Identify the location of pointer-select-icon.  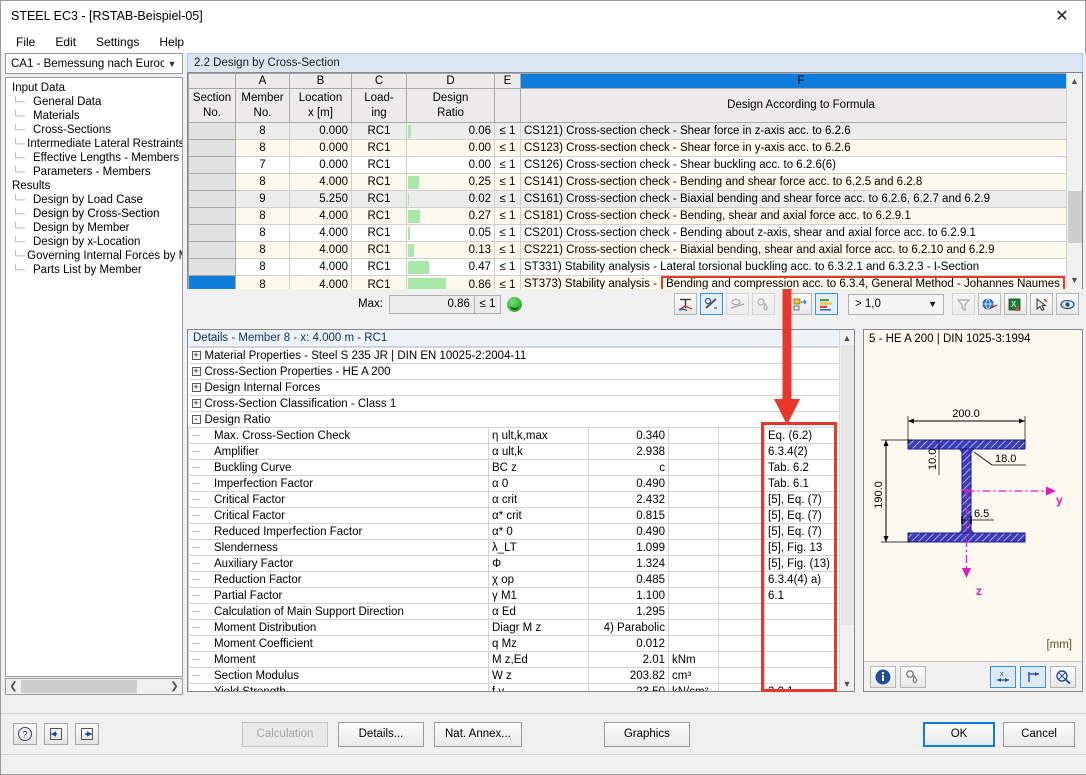
(1041, 304).